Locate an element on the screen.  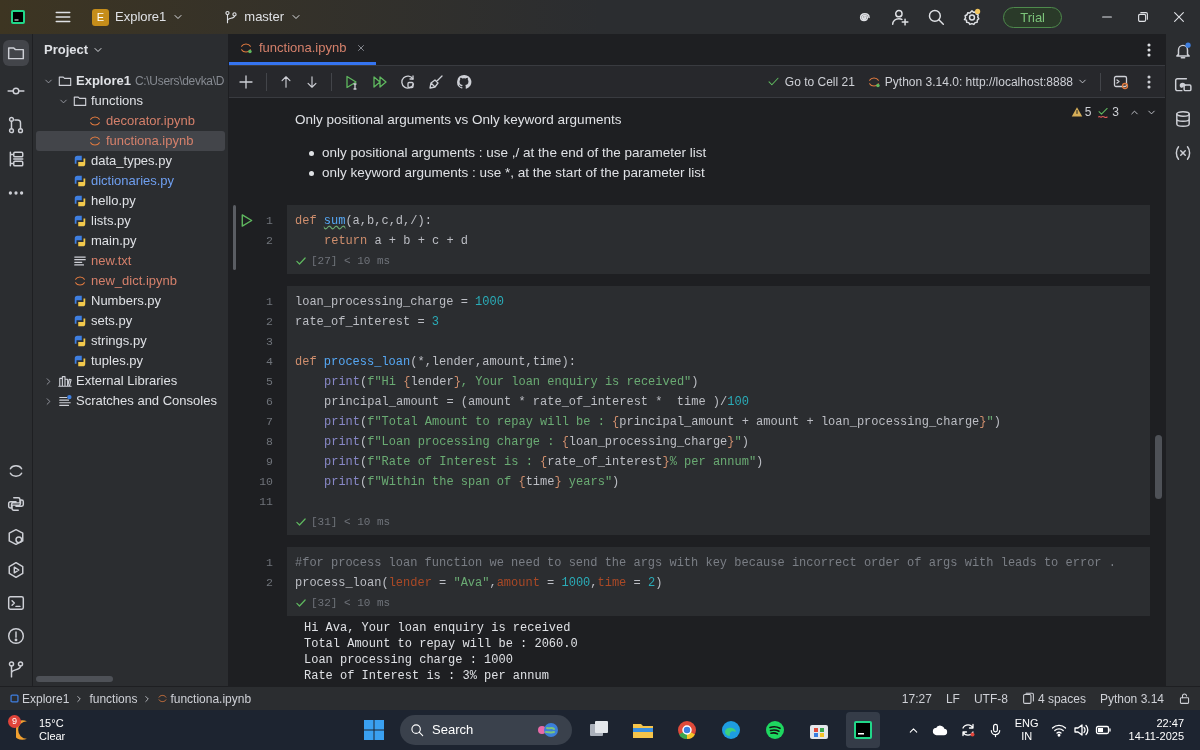
tree-item: data_types.py is located at coordinates (130, 161).